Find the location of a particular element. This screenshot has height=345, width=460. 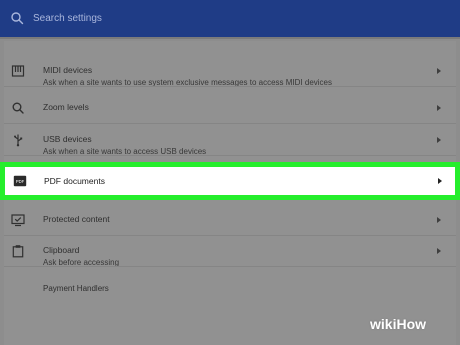

wikihow-watermark: wikiHow is located at coordinates (409, 324).